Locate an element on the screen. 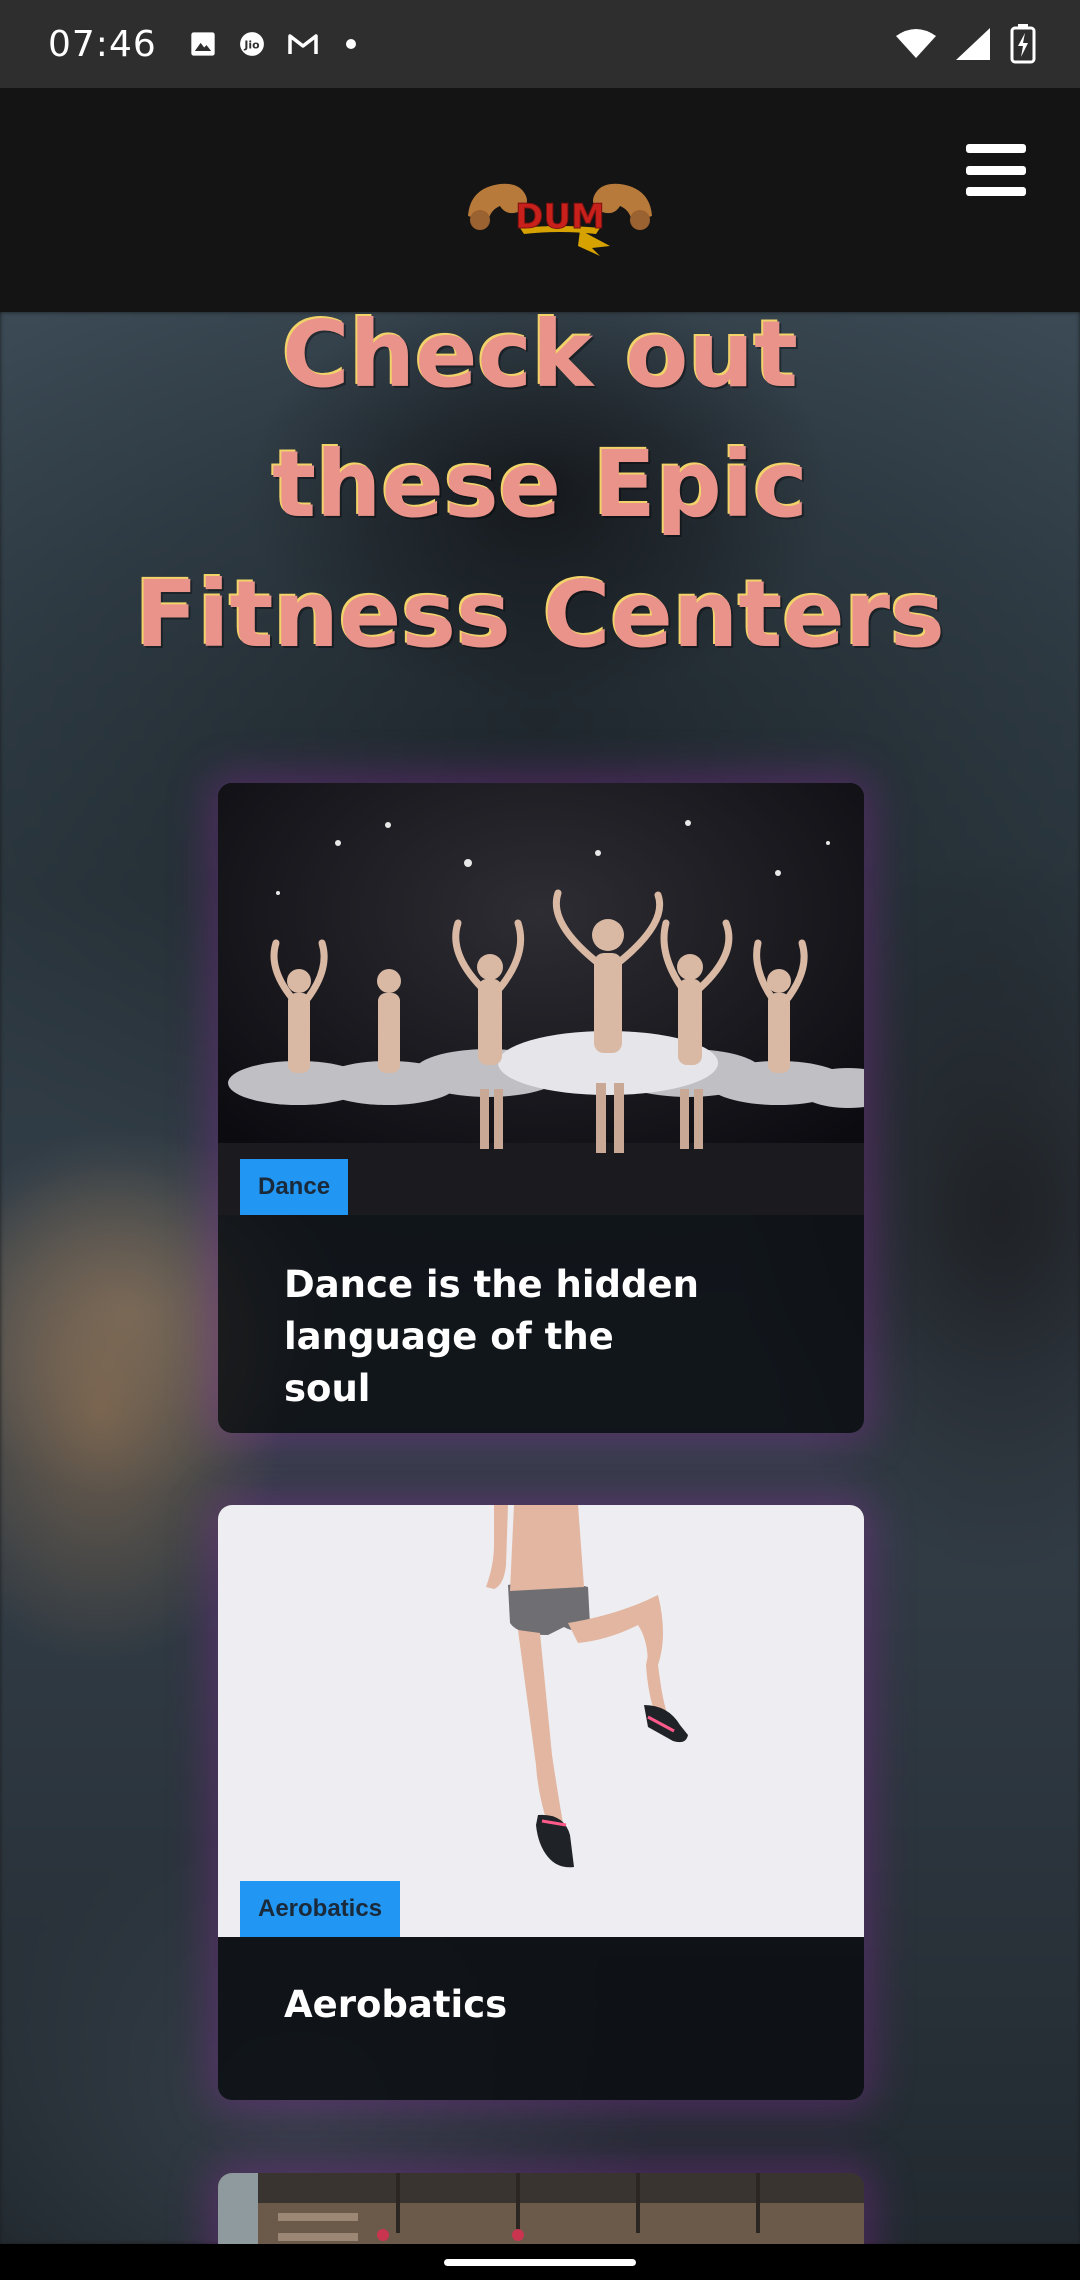 This screenshot has width=1080, height=2280. menu-bar-bottom is located at coordinates (996, 191).